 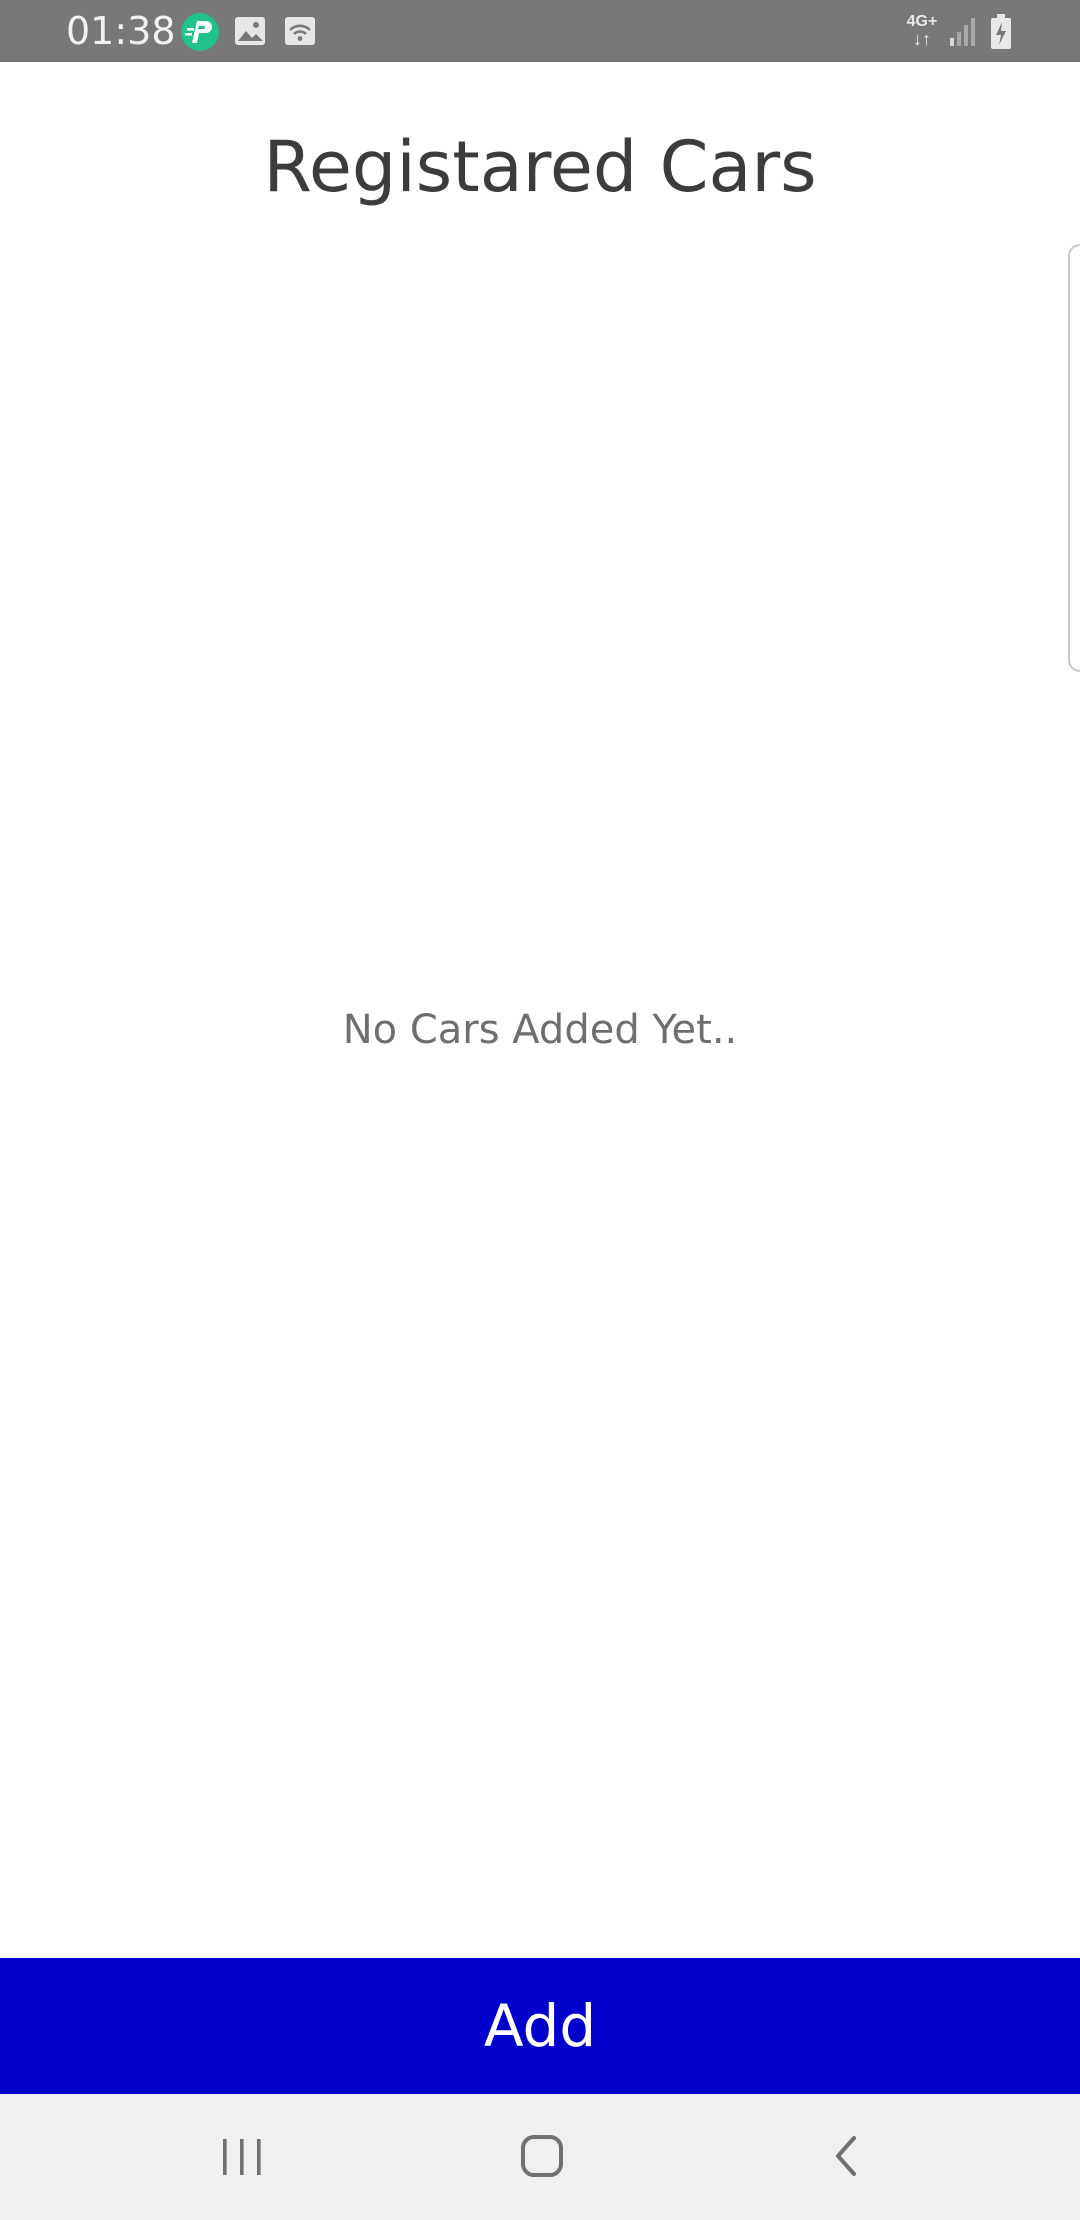 I want to click on page-title: Registared Cars, so click(x=540, y=167).